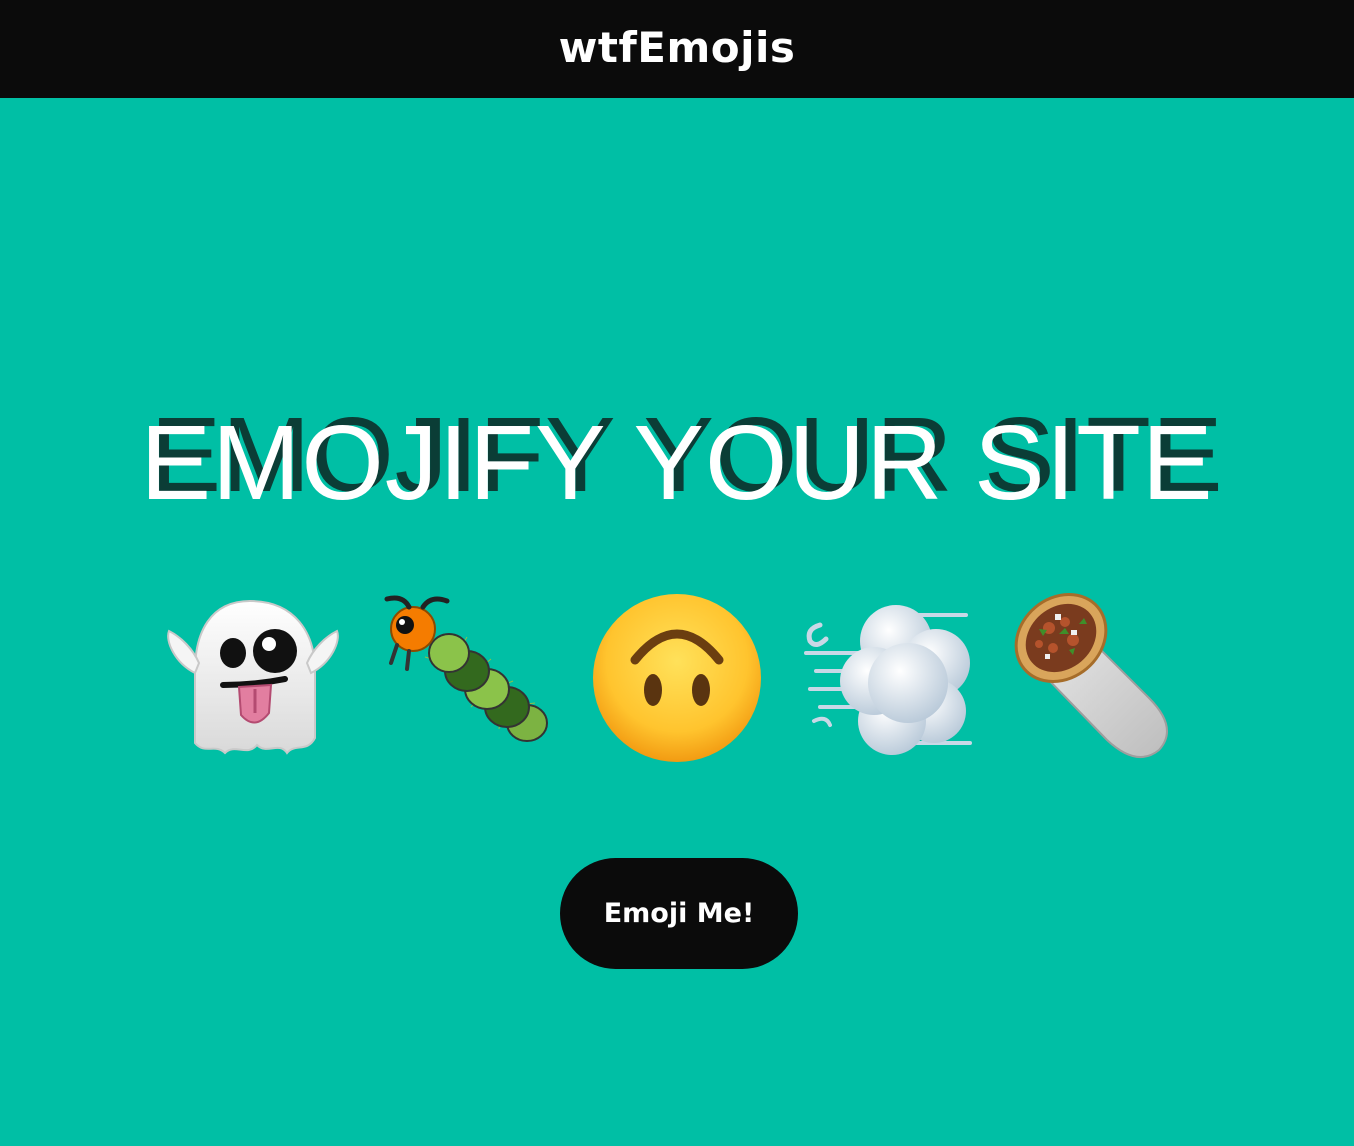  I want to click on dash-icon, so click(887, 679).